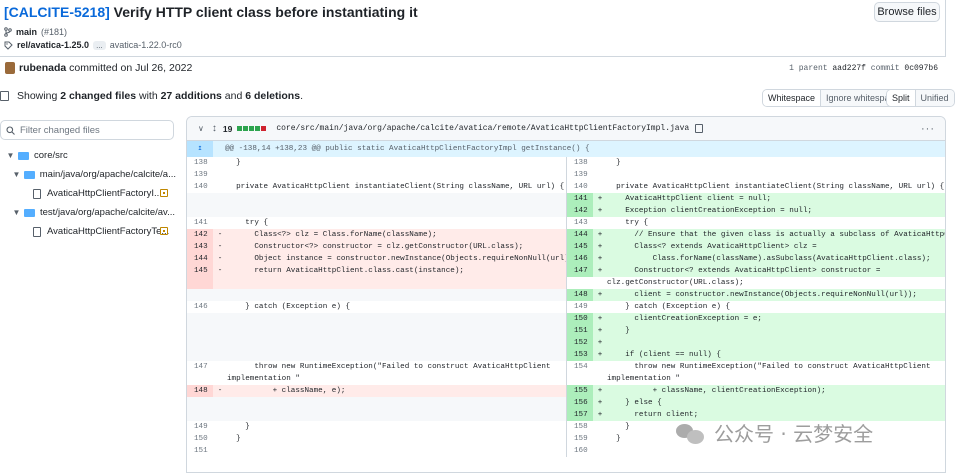 The image size is (959, 473). What do you see at coordinates (901, 98) in the screenshot?
I see `split-button: Split` at bounding box center [901, 98].